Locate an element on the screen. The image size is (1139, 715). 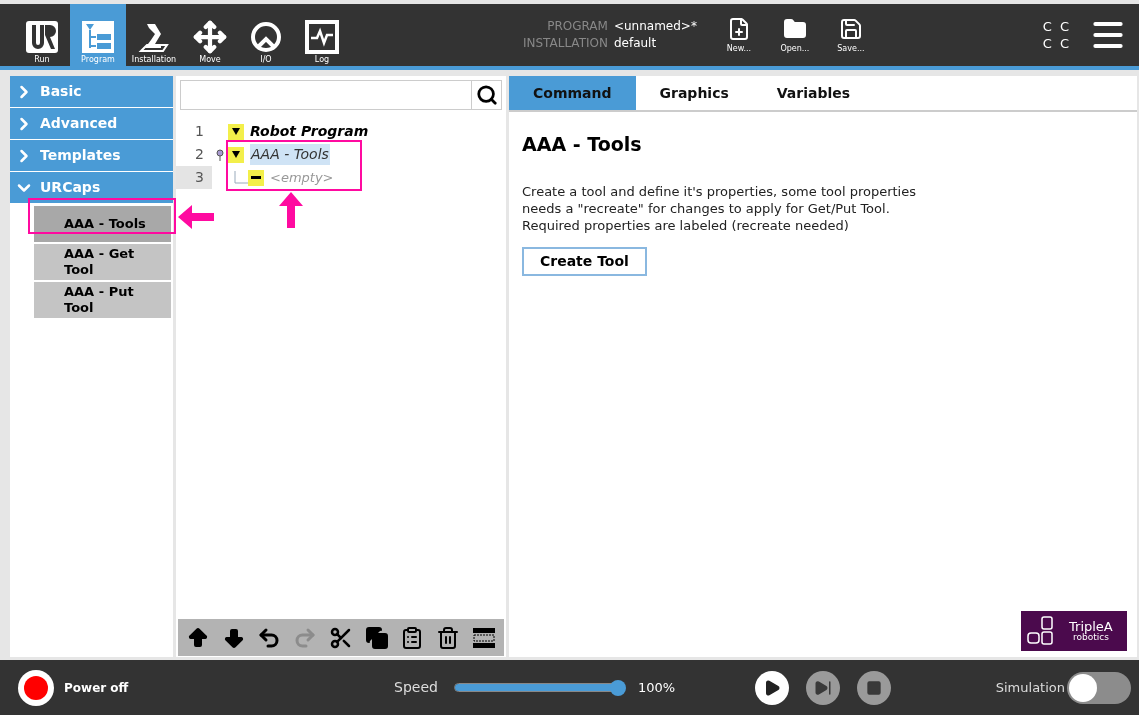
urcap-item: AAA - Put Tool is located at coordinates (102, 300).